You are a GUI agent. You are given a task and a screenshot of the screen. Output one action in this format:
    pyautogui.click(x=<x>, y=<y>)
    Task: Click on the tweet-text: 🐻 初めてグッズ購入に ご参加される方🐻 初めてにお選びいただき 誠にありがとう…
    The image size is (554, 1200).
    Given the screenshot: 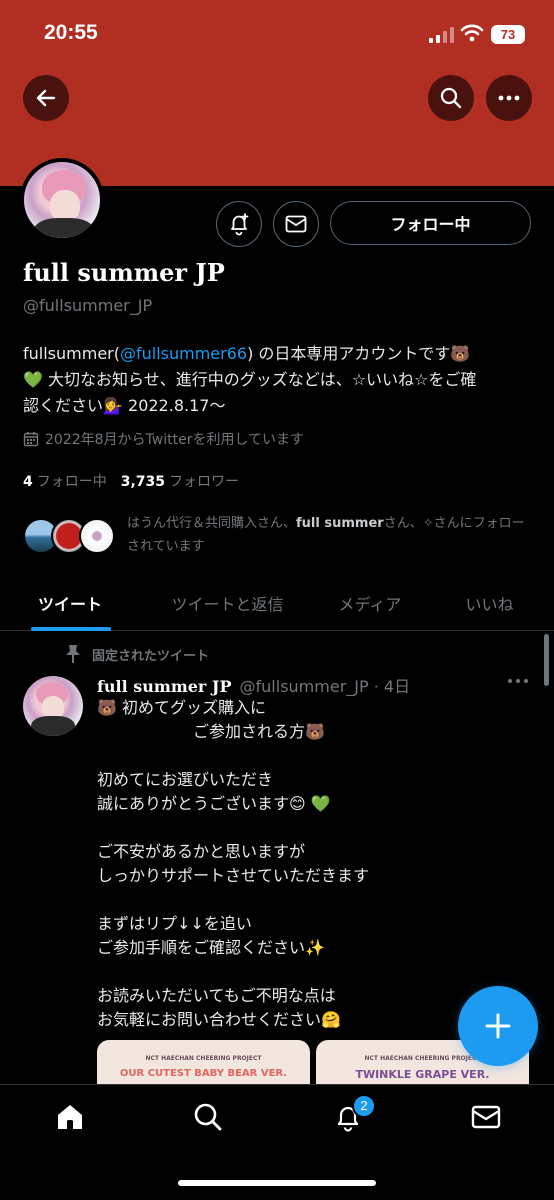 What is the action you would take?
    pyautogui.click(x=233, y=863)
    